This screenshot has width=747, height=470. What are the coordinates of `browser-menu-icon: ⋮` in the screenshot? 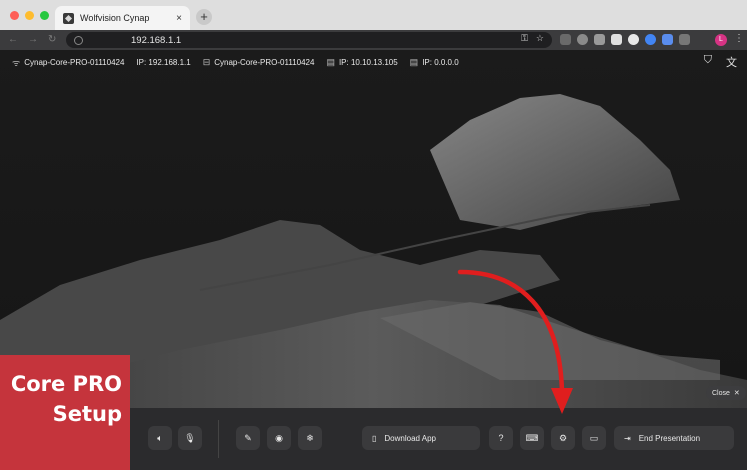 It's located at (739, 38).